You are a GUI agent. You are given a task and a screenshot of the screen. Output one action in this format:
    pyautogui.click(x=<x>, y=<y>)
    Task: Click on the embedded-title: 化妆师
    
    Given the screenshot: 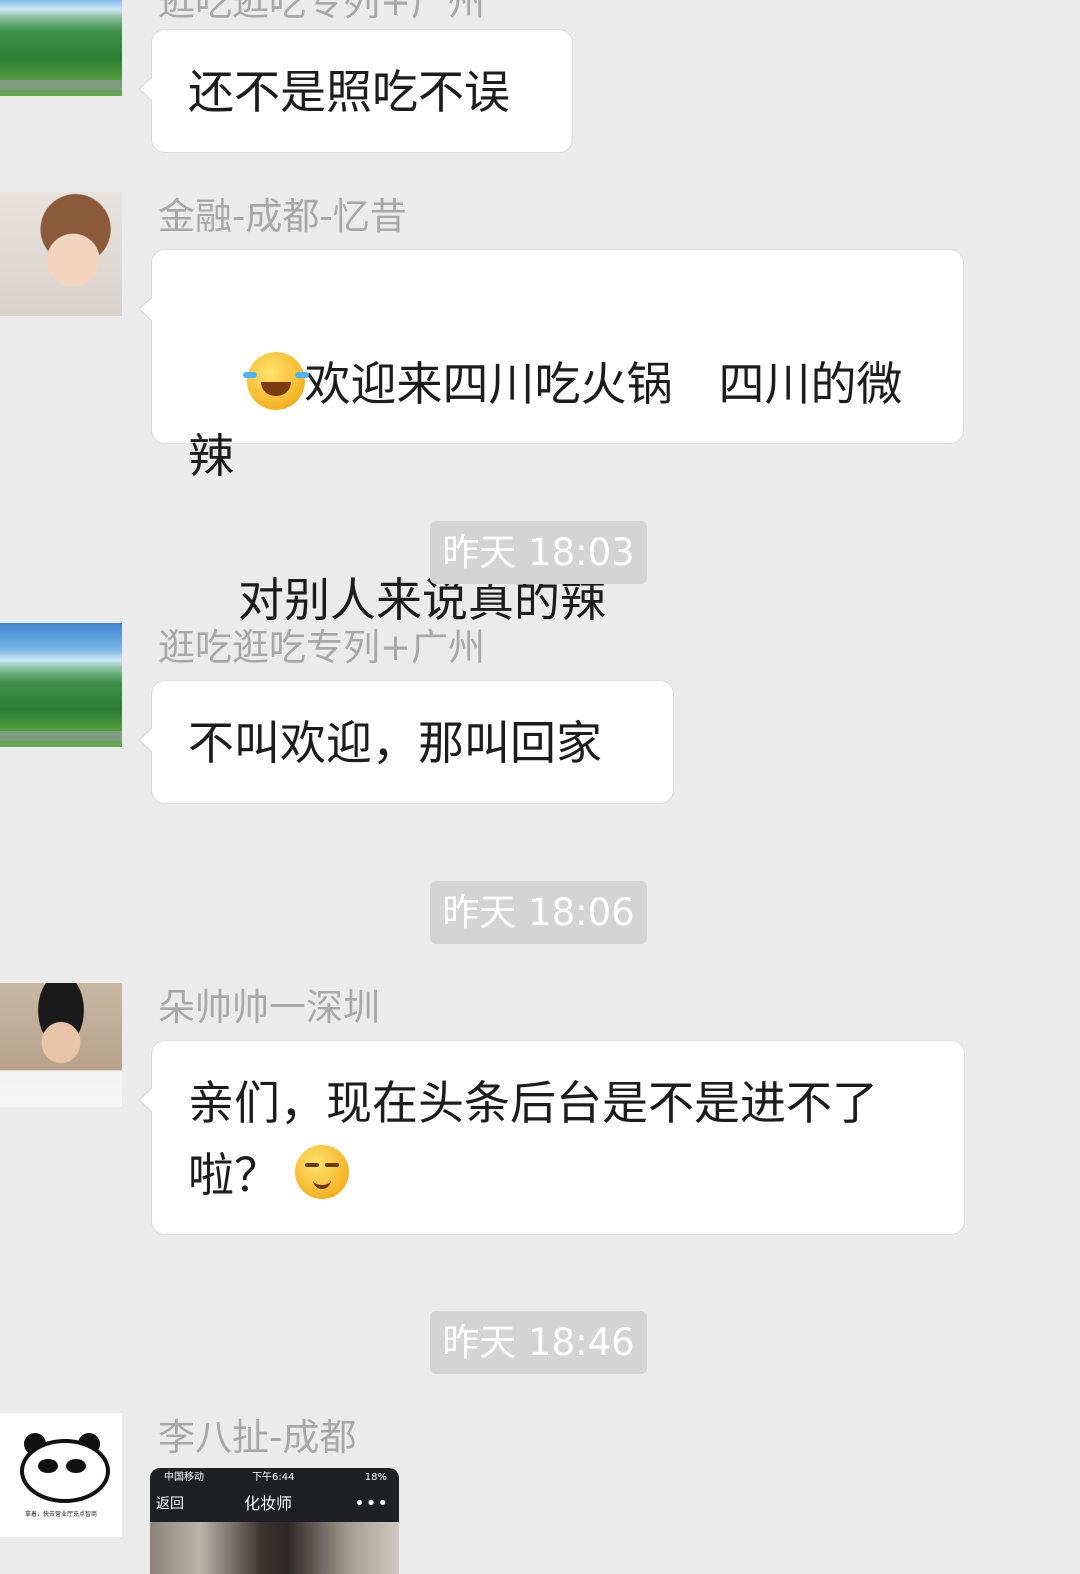 What is the action you would take?
    pyautogui.click(x=268, y=1503)
    